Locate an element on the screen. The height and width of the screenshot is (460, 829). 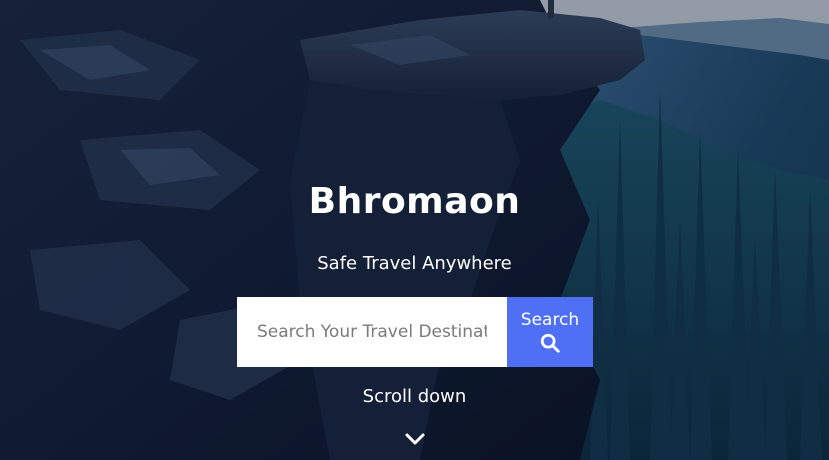
search-form: Search is located at coordinates (415, 332).